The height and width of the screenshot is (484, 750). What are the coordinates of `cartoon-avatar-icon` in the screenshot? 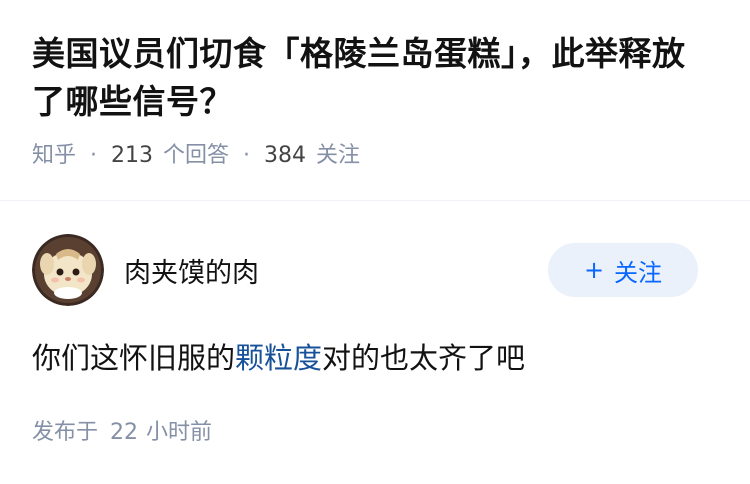 It's located at (68, 270).